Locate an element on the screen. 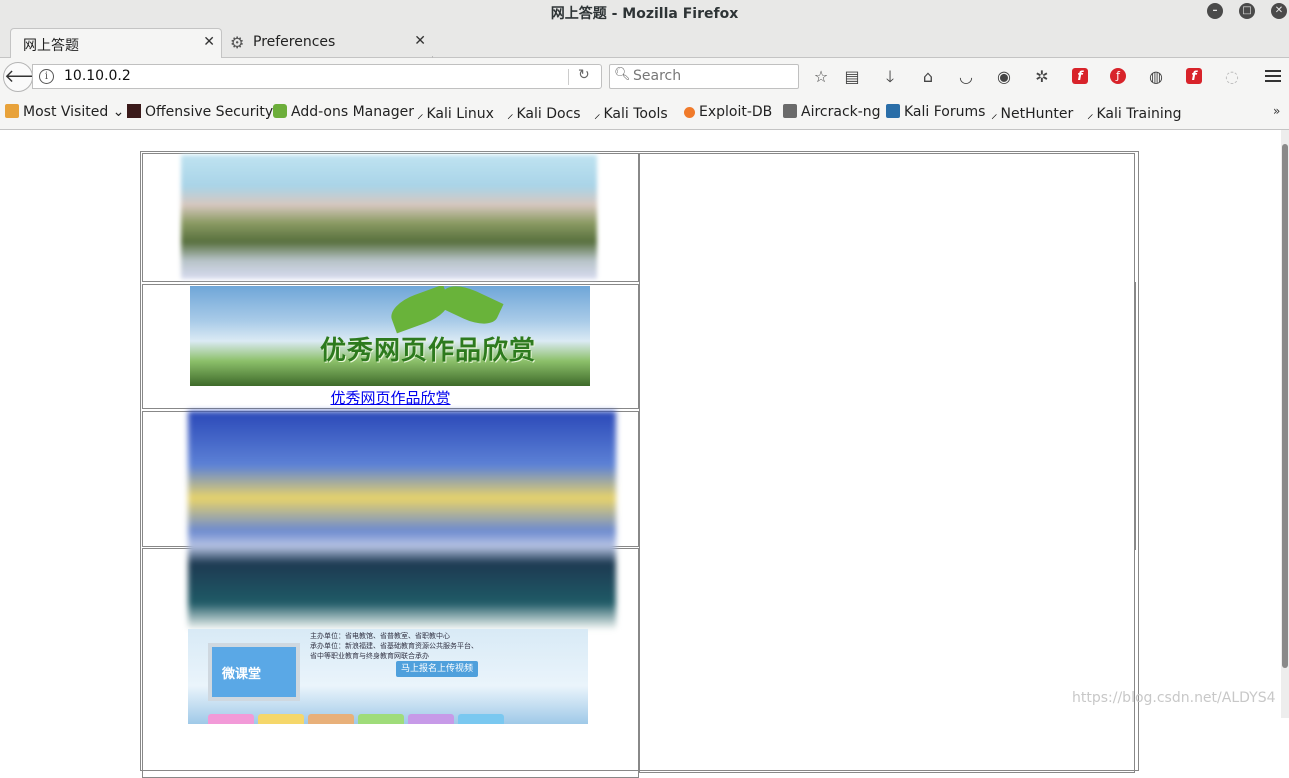  bookmark-label: NetHunter is located at coordinates (1037, 114).